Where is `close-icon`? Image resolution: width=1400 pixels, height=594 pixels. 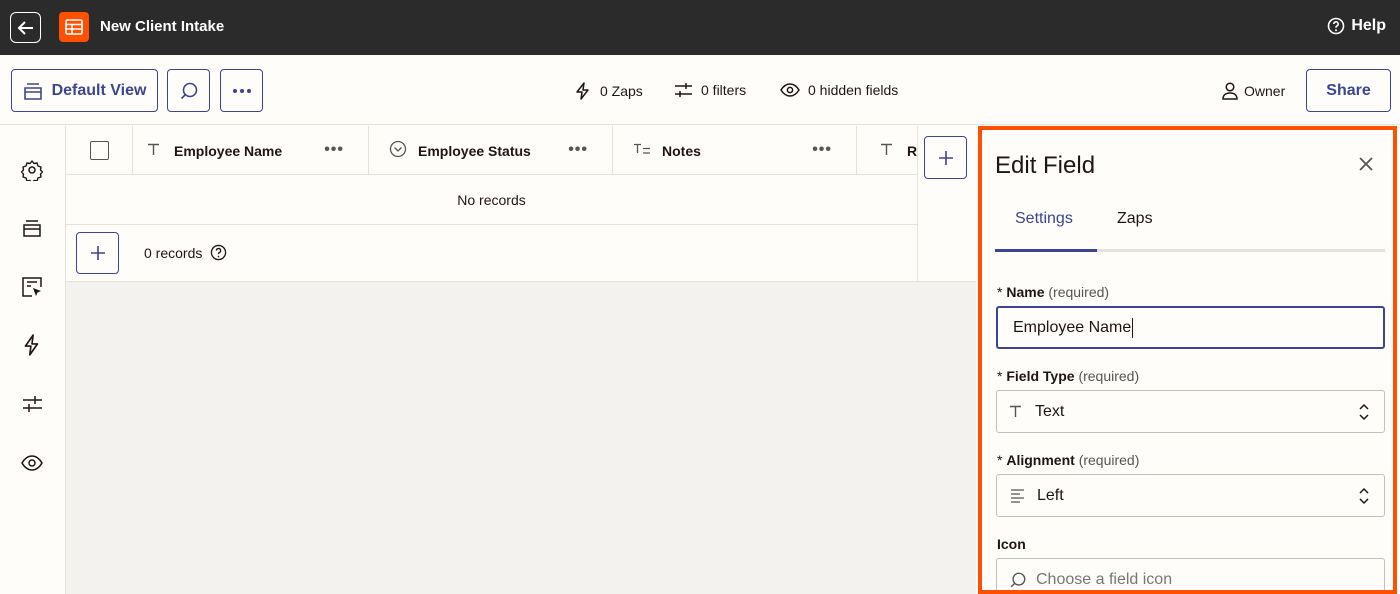
close-icon is located at coordinates (1366, 164).